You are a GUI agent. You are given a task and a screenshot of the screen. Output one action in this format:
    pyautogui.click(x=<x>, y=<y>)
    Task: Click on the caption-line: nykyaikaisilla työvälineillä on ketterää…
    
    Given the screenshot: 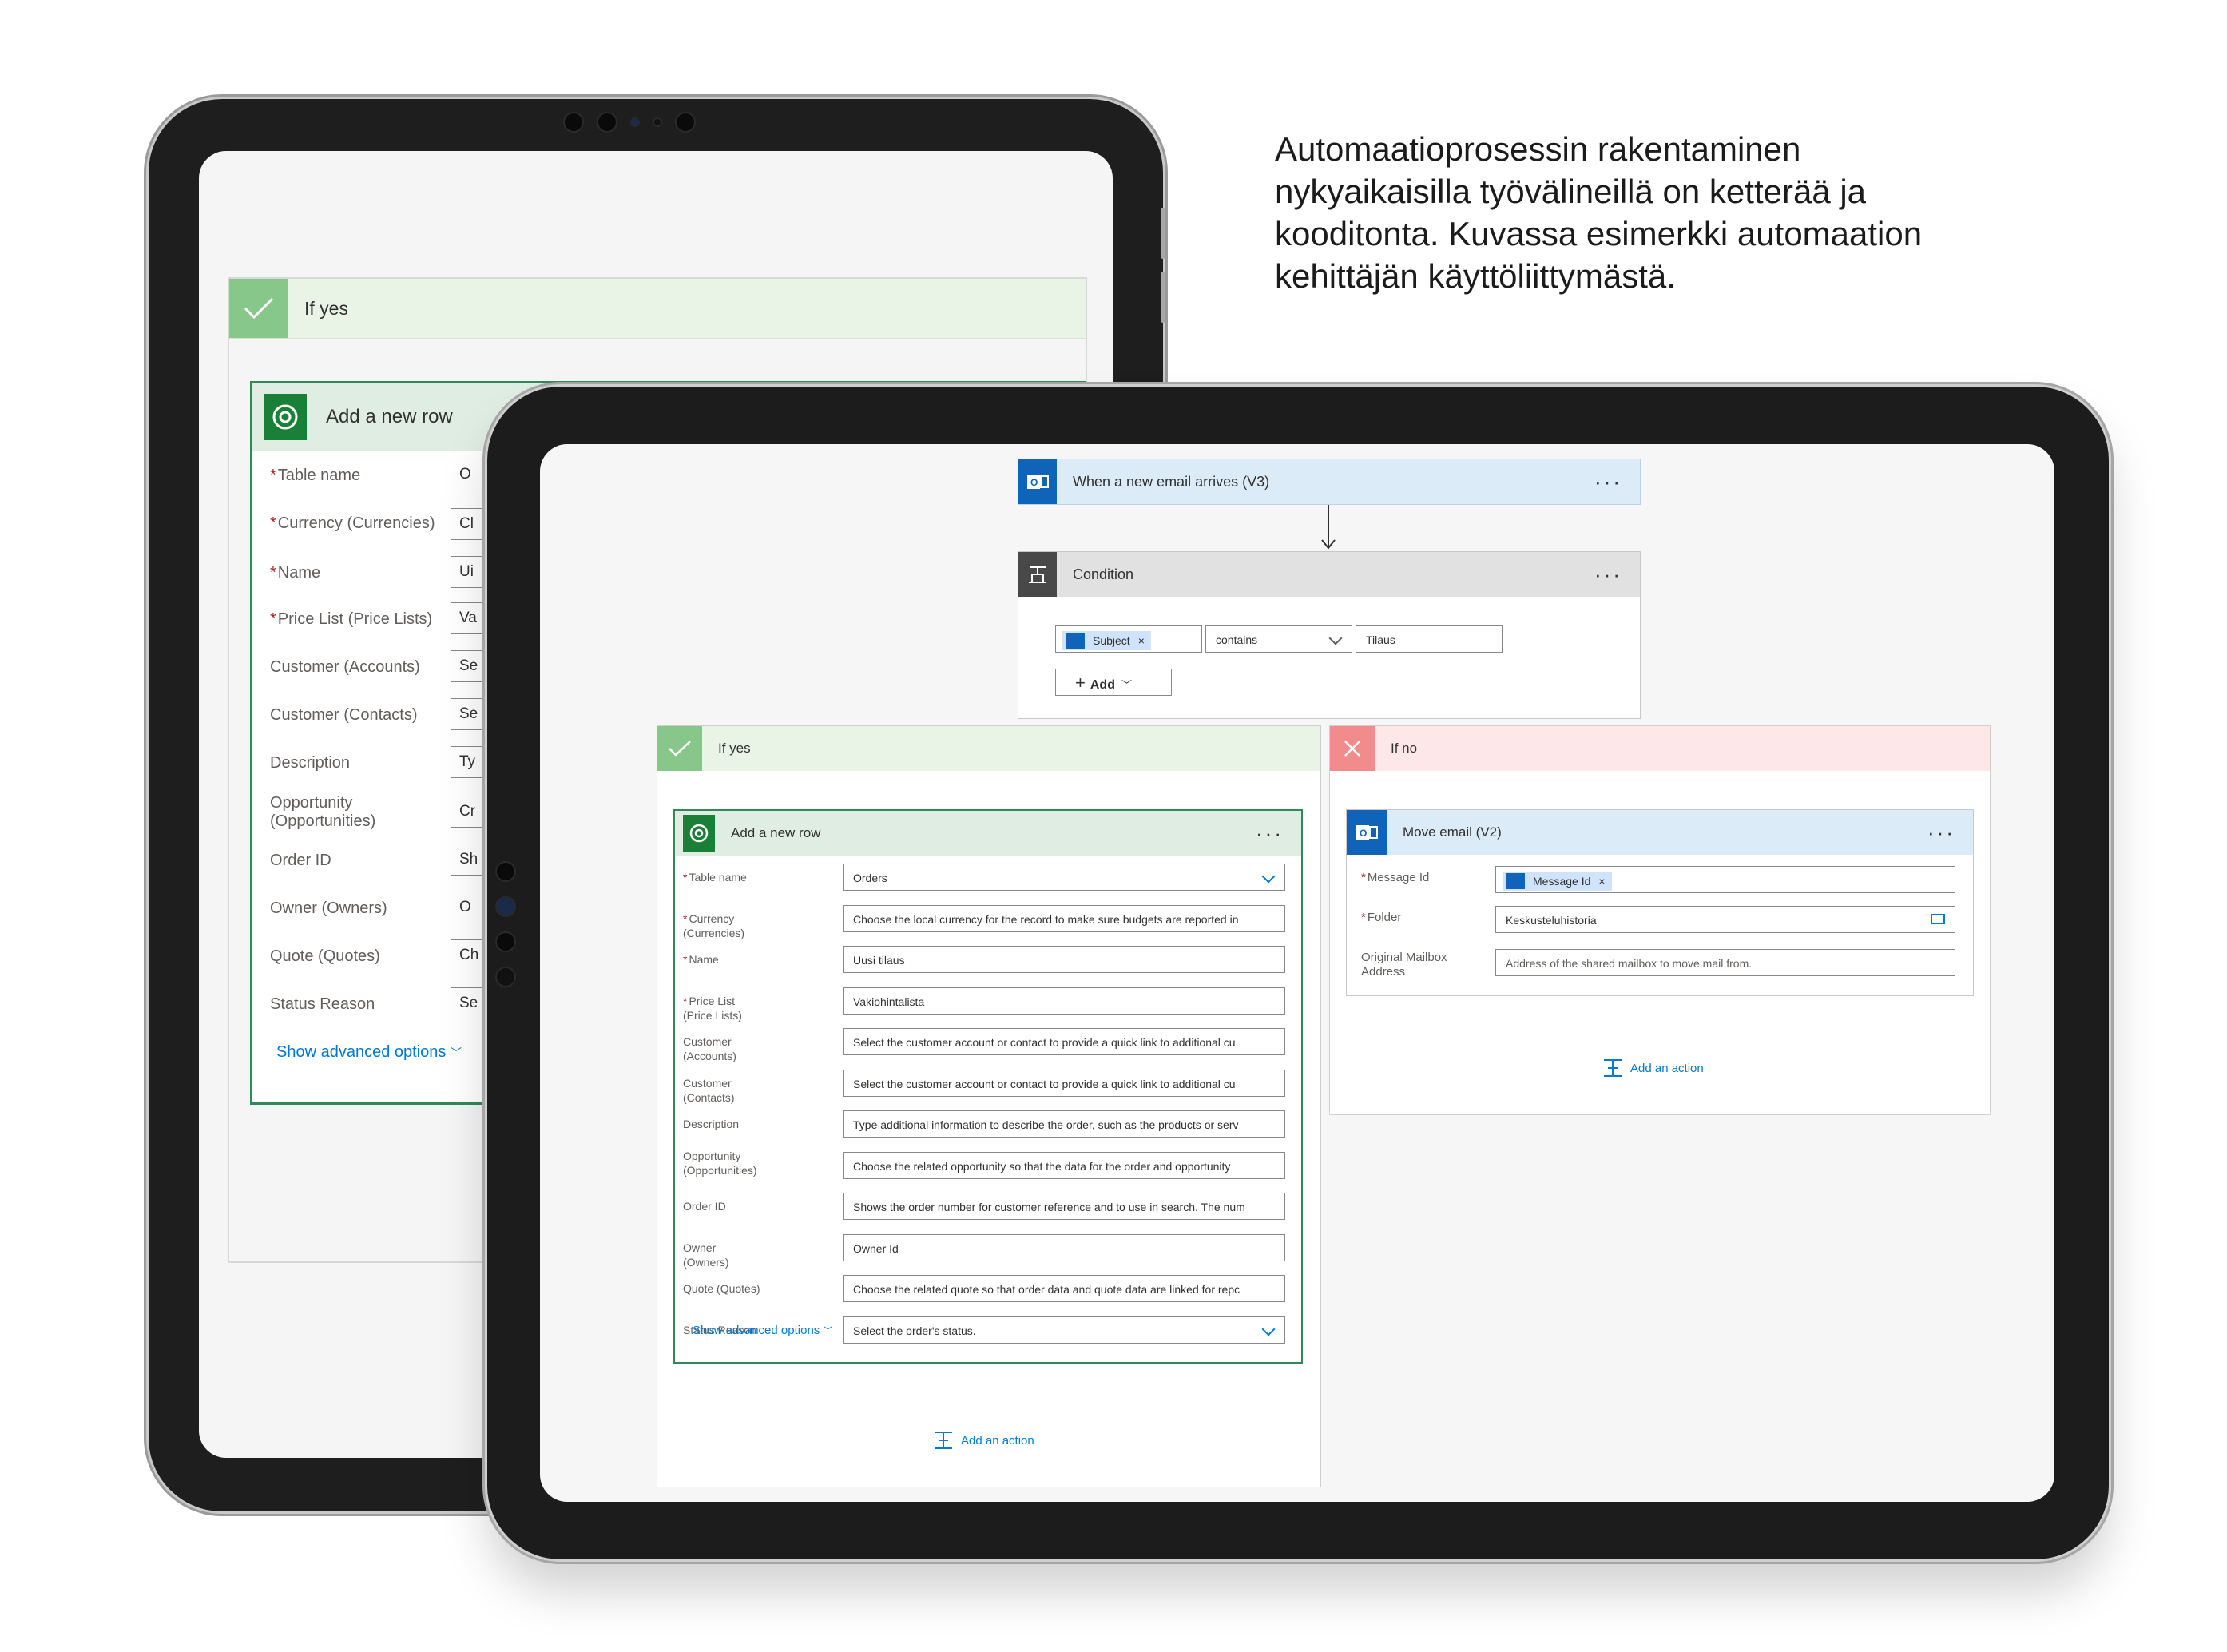 What is the action you would take?
    pyautogui.click(x=1571, y=191)
    